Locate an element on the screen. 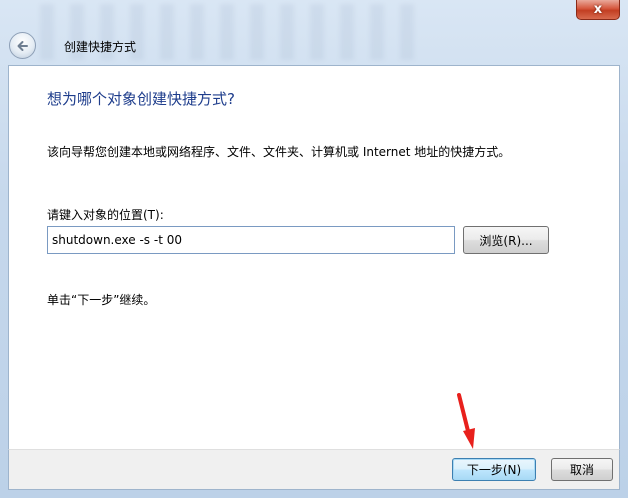 This screenshot has height=498, width=628. close-button: x is located at coordinates (598, 10).